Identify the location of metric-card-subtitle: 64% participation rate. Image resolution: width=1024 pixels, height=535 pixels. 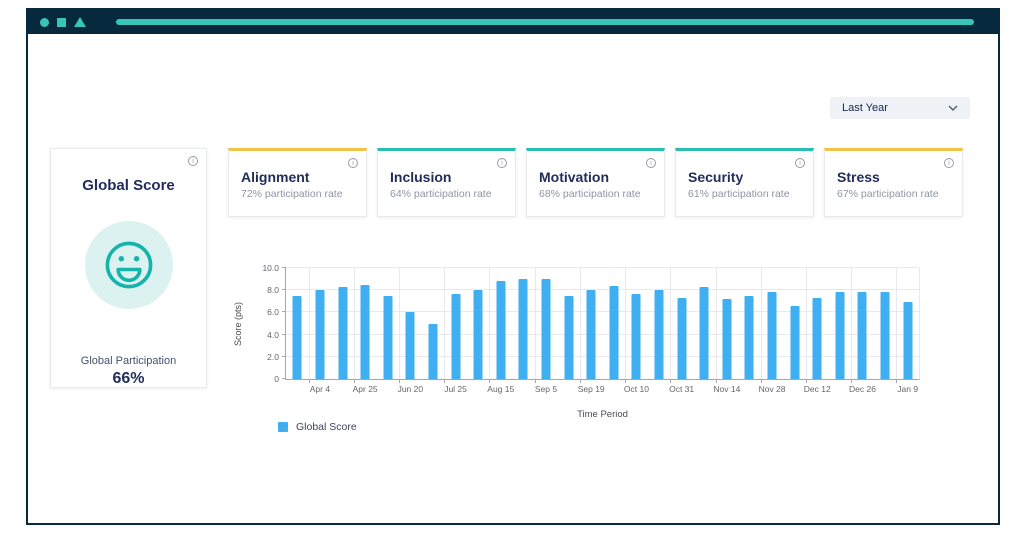
(441, 194).